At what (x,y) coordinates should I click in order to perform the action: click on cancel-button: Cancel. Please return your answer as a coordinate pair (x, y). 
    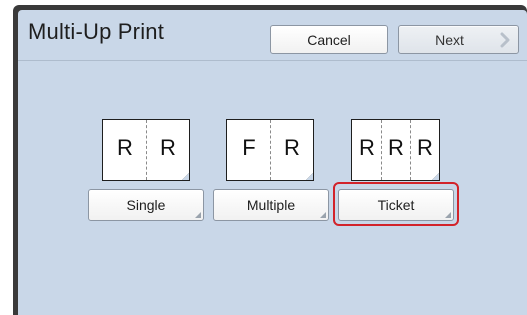
    Looking at the image, I should click on (329, 39).